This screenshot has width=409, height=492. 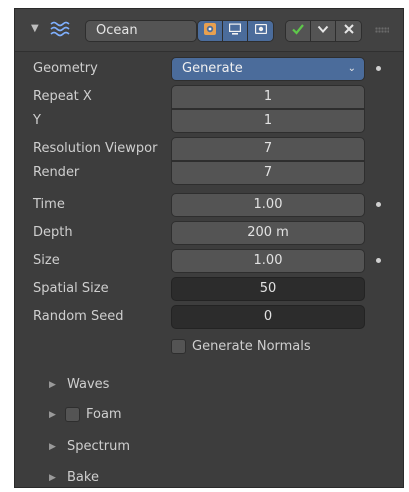 I want to click on random-seed-label: Random Seed, so click(x=78, y=316).